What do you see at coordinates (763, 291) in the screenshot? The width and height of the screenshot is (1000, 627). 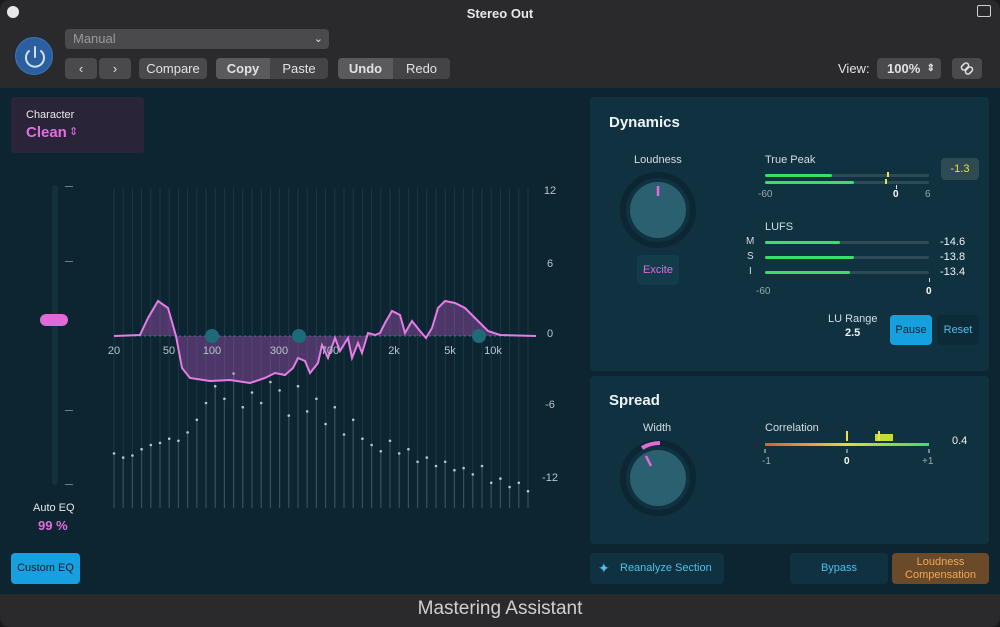 I see `lufs-scale-min: -60` at bounding box center [763, 291].